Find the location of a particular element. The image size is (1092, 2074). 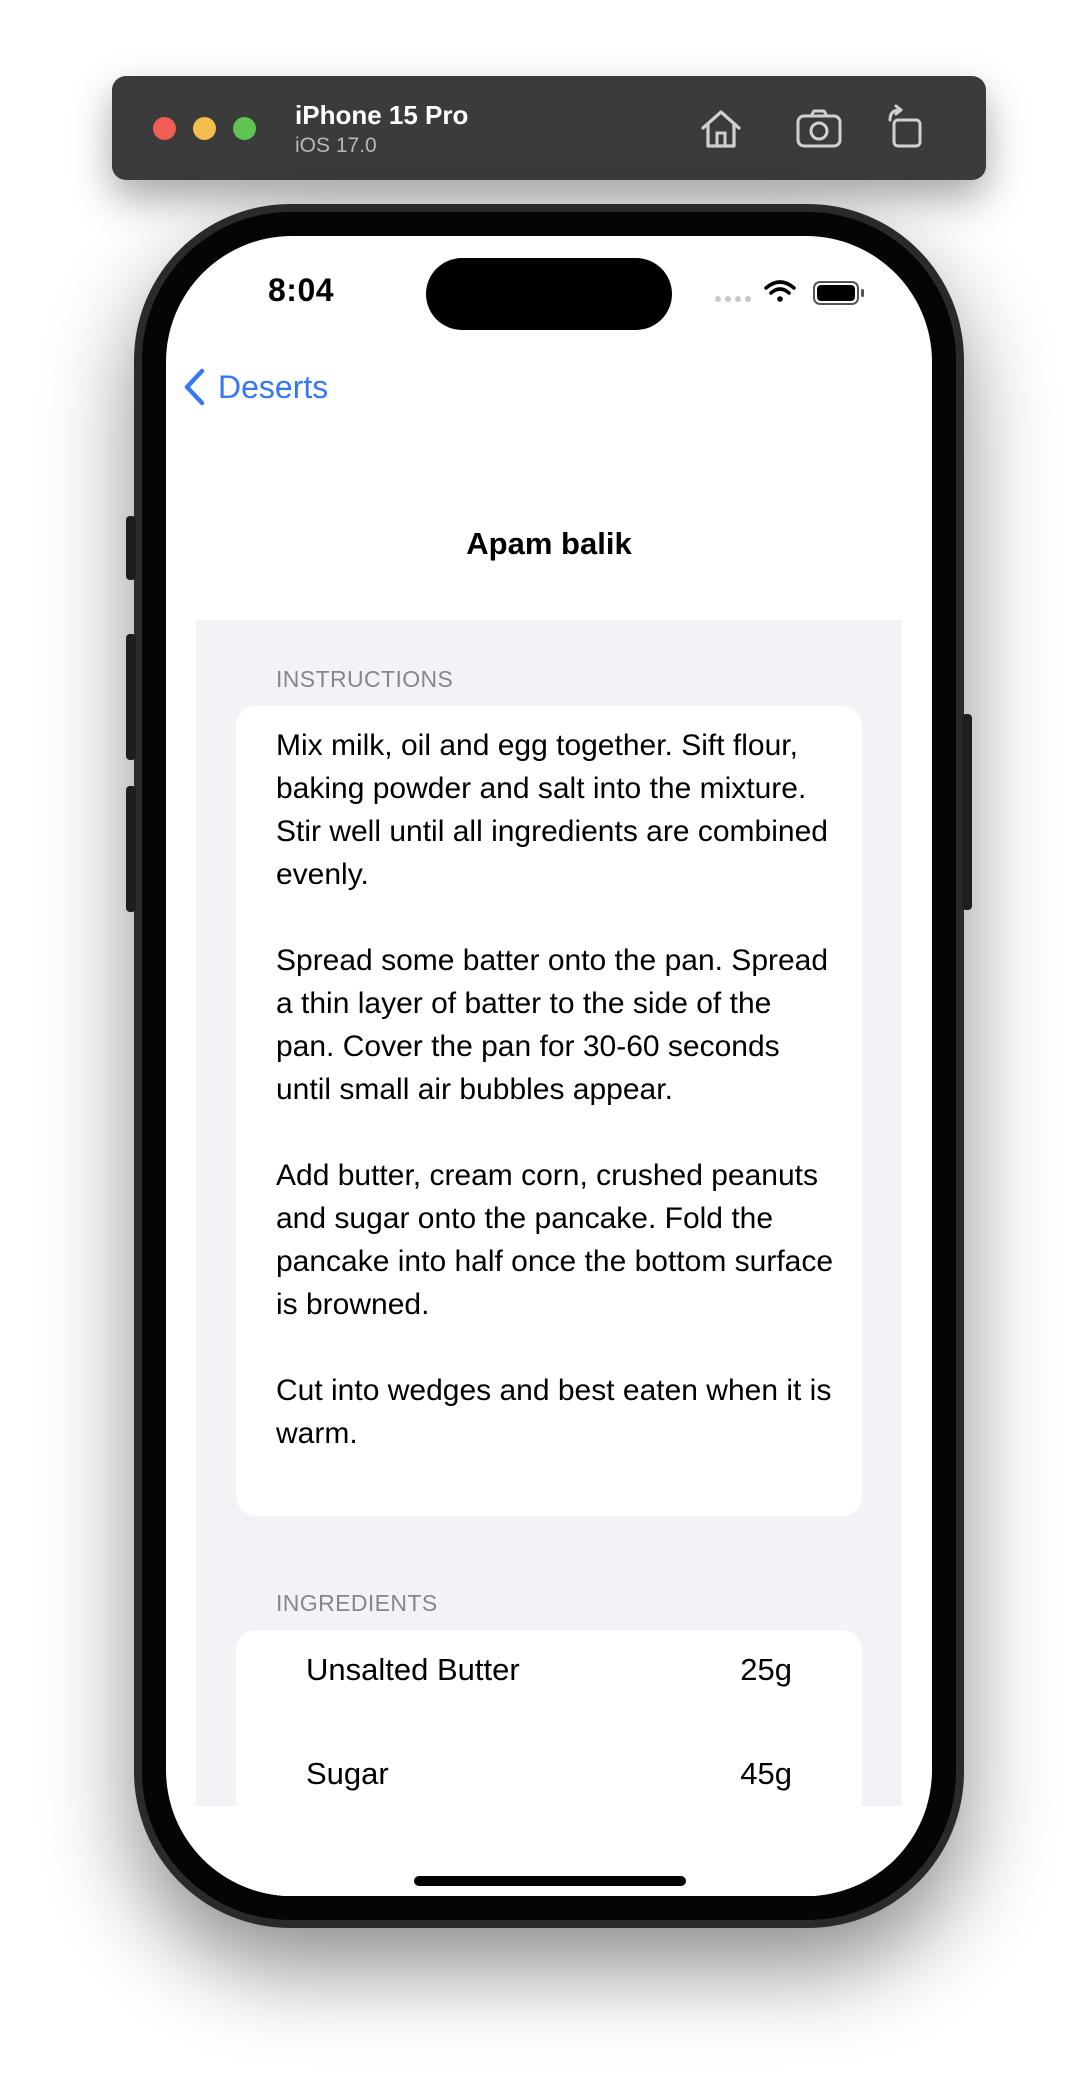

back-button-label: Deserts is located at coordinates (273, 386).